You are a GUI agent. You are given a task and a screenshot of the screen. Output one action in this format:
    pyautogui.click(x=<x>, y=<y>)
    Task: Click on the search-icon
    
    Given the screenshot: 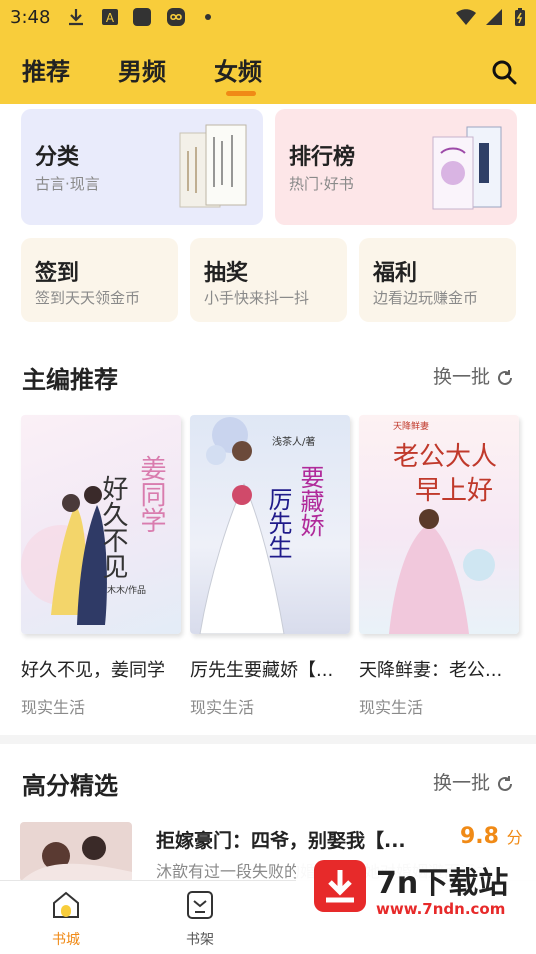 What is the action you would take?
    pyautogui.click(x=504, y=72)
    